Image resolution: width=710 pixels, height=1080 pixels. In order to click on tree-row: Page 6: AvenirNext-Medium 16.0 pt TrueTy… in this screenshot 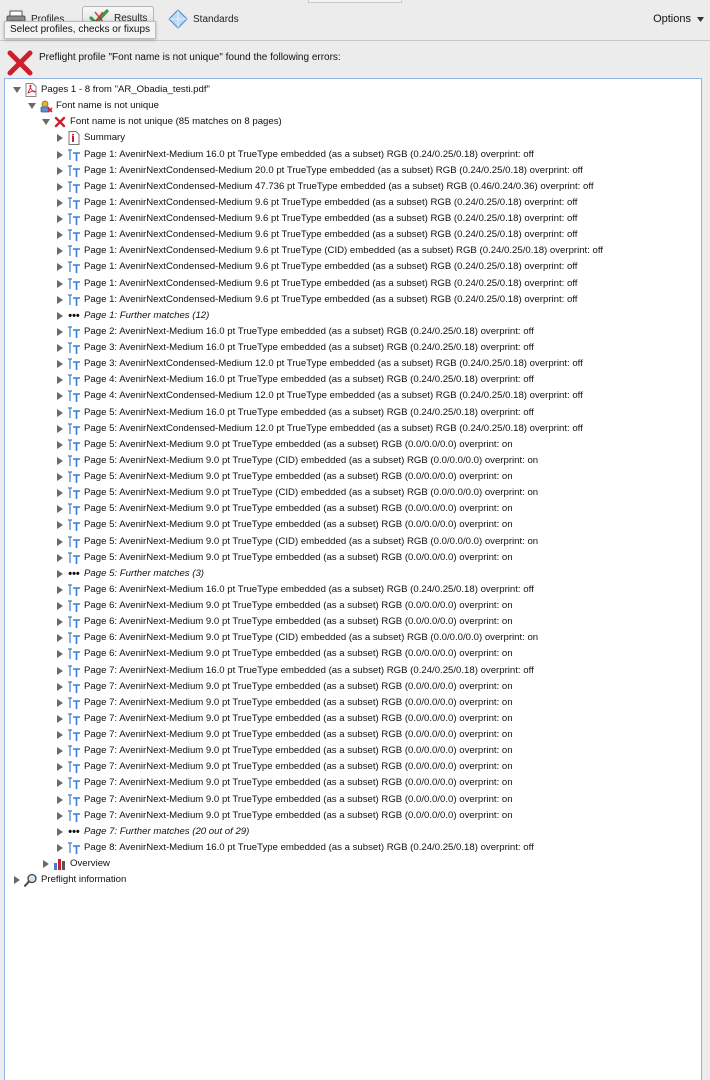, I will do `click(353, 590)`.